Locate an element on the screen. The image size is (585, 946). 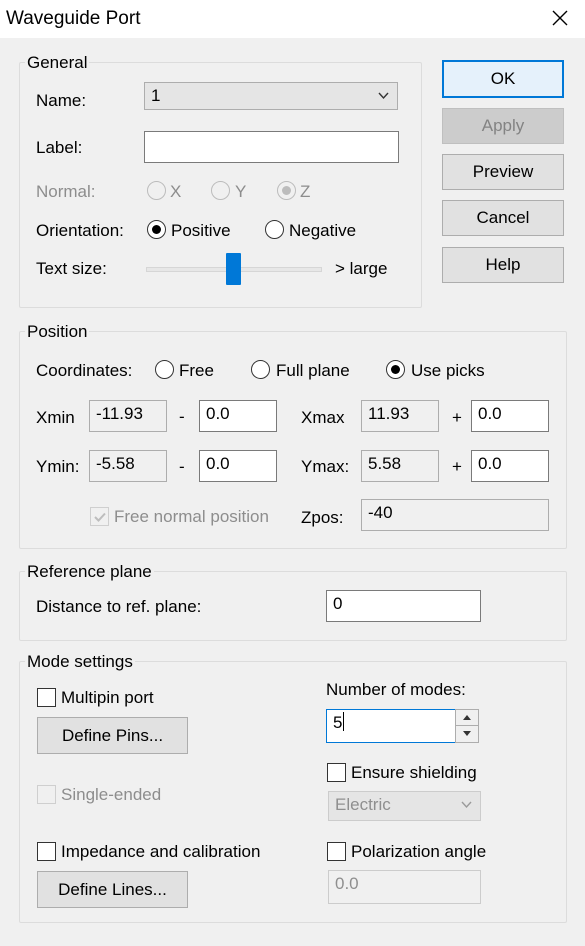
preview-button: Preview is located at coordinates (503, 172).